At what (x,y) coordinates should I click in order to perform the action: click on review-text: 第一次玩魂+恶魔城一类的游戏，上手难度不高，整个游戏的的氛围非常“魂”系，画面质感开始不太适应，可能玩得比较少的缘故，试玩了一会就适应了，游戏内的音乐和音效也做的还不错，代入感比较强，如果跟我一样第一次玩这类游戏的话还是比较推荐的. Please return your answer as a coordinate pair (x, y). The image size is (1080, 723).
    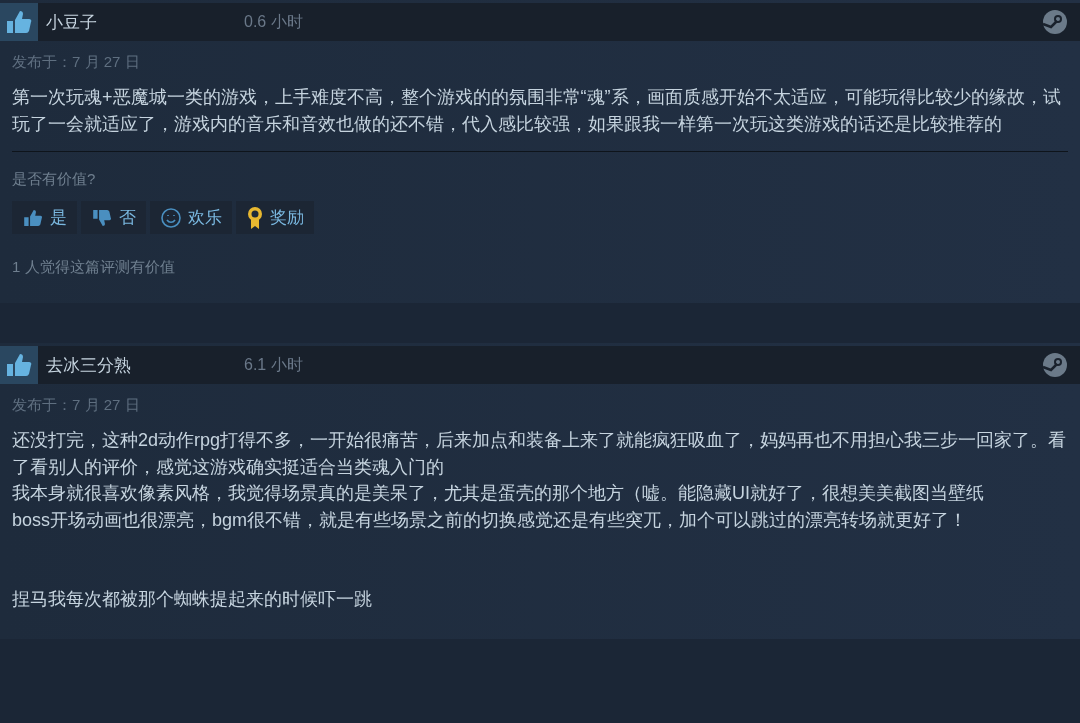
    Looking at the image, I should click on (536, 111).